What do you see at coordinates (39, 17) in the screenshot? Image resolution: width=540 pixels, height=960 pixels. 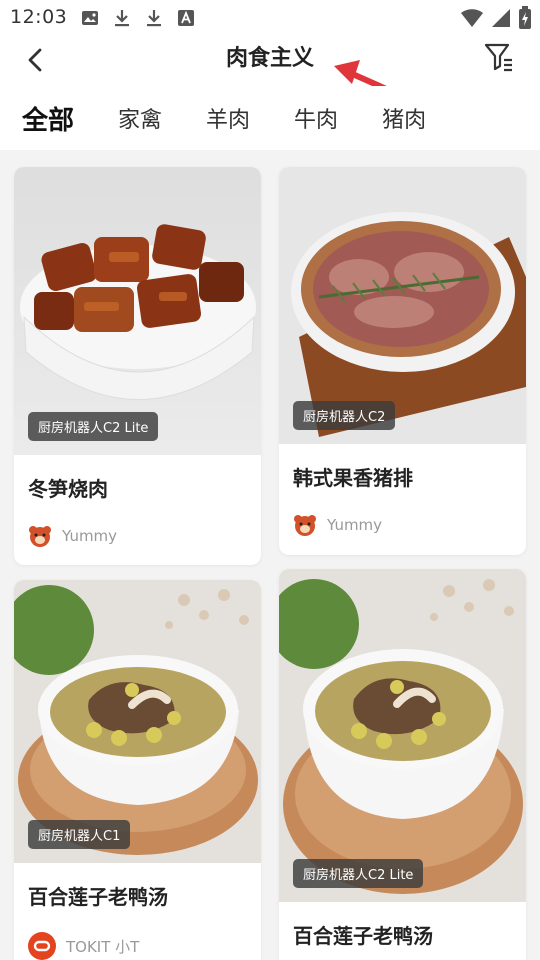 I see `status-time: 12:03` at bounding box center [39, 17].